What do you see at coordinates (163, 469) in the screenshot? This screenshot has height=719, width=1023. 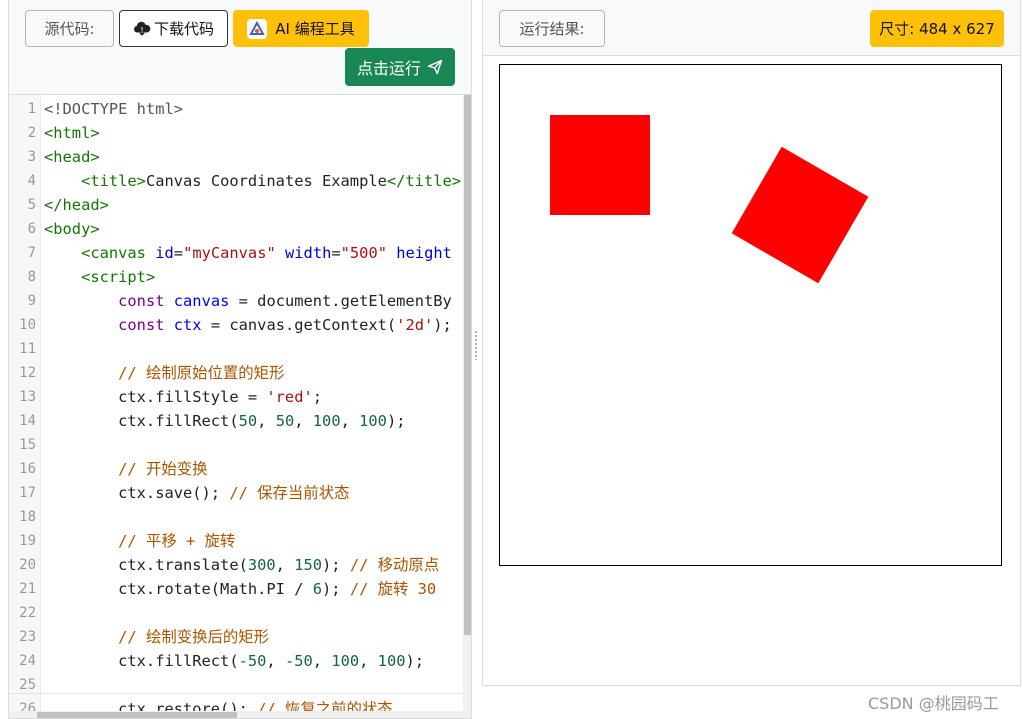 I see `code-token: // 开始变换` at bounding box center [163, 469].